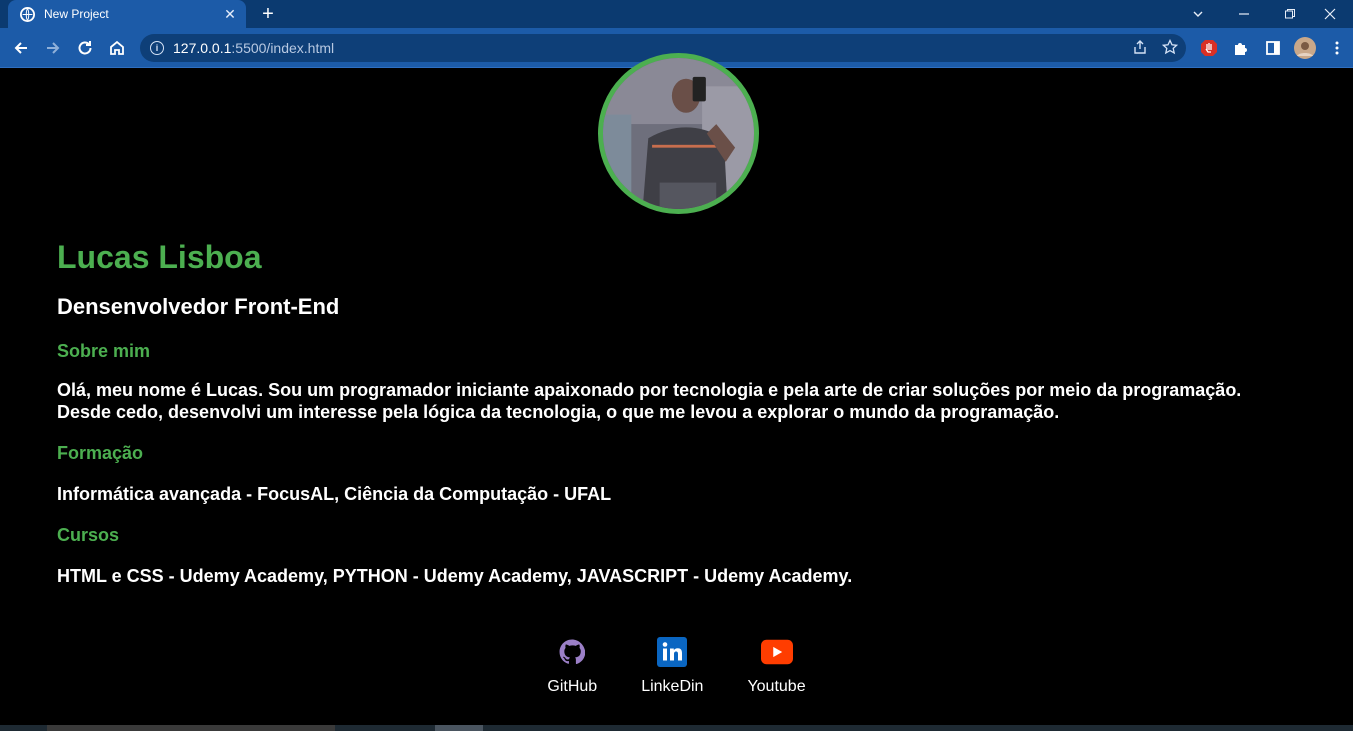 The image size is (1353, 731). I want to click on github-link: GitHub, so click(572, 666).